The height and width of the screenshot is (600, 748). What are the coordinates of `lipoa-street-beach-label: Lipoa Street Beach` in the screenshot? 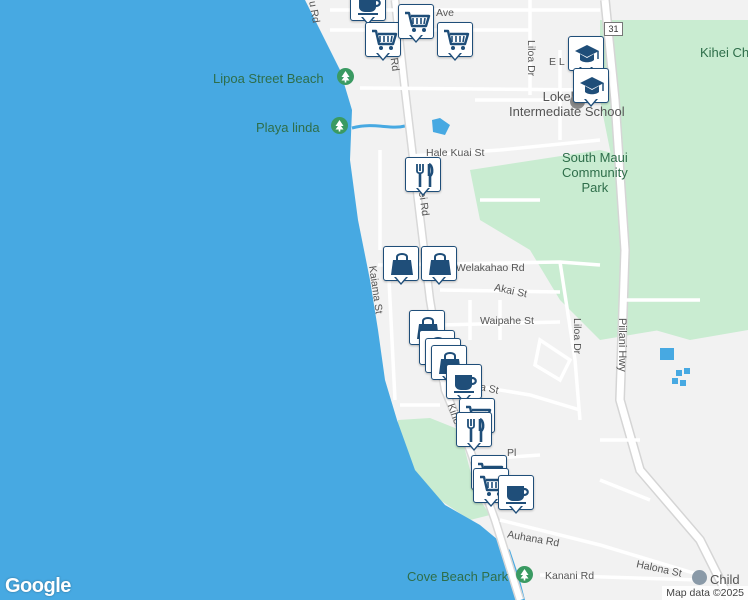 It's located at (268, 78).